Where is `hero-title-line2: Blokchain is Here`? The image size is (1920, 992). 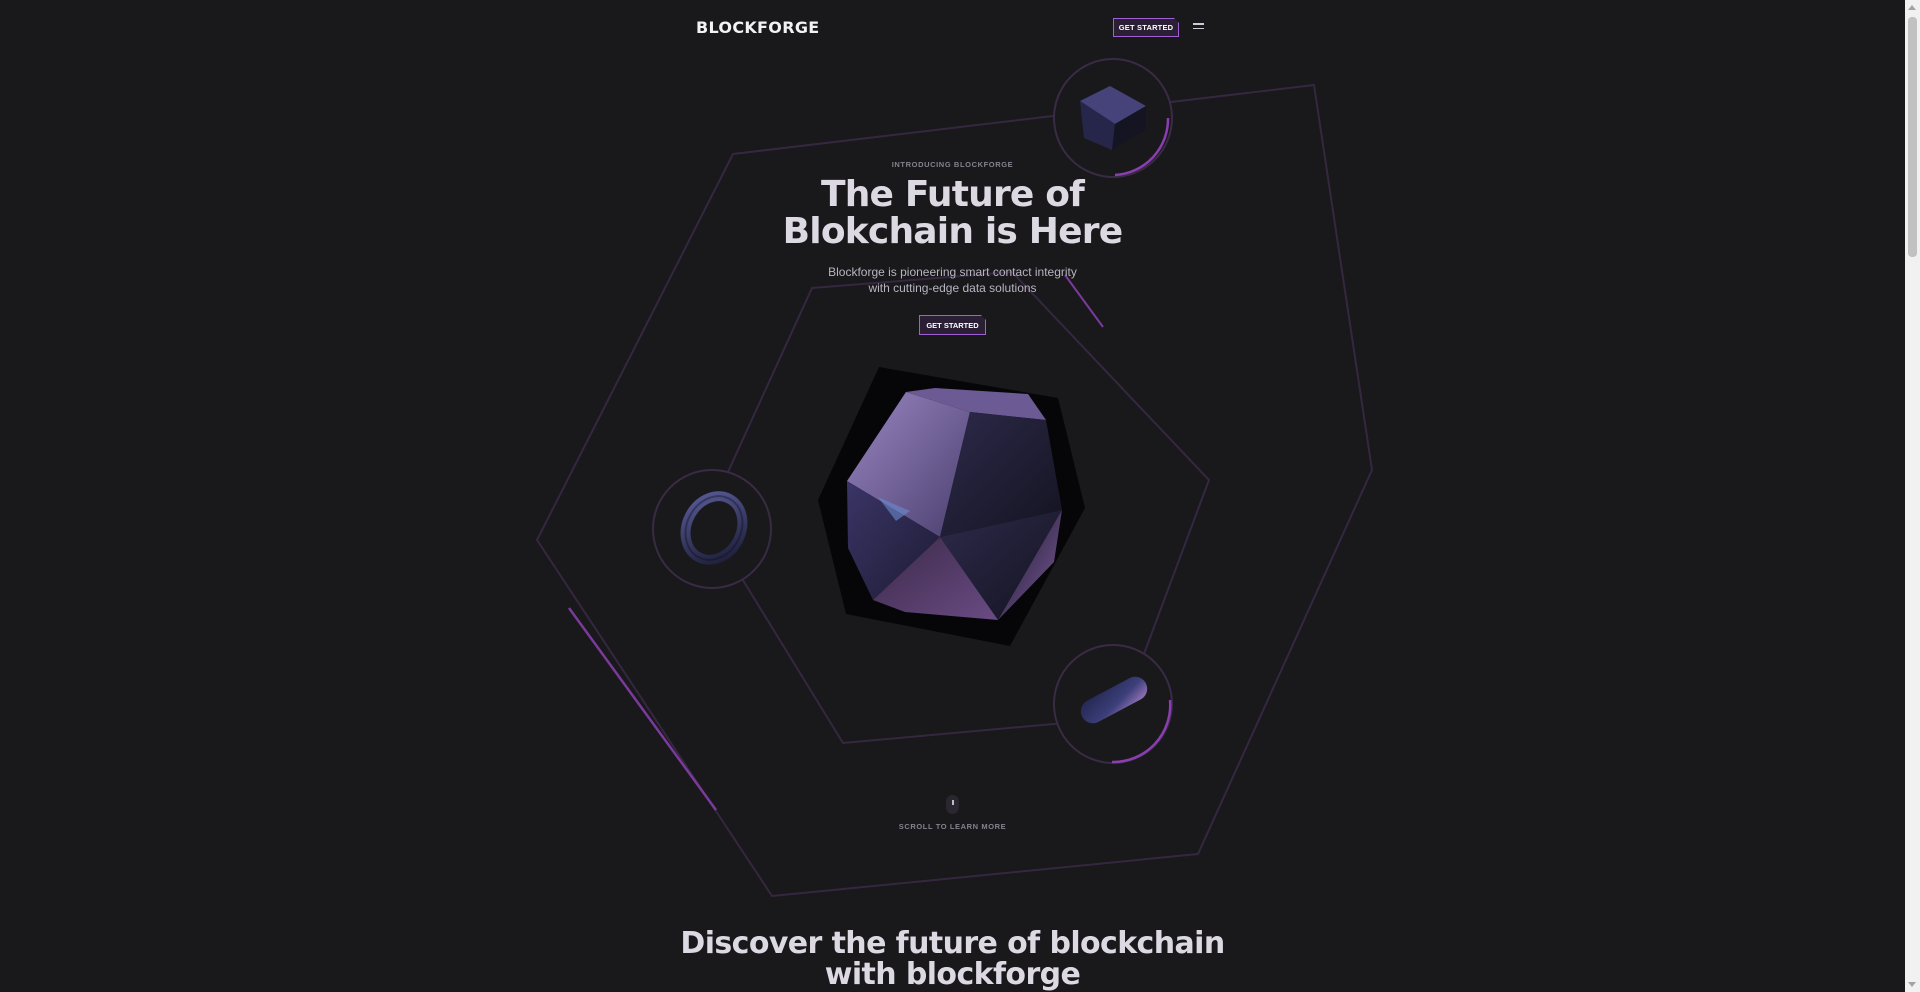 hero-title-line2: Blokchain is Here is located at coordinates (952, 231).